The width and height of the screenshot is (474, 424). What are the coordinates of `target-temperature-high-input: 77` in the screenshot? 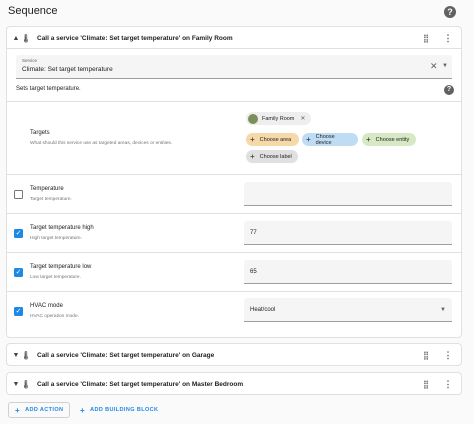 It's located at (348, 233).